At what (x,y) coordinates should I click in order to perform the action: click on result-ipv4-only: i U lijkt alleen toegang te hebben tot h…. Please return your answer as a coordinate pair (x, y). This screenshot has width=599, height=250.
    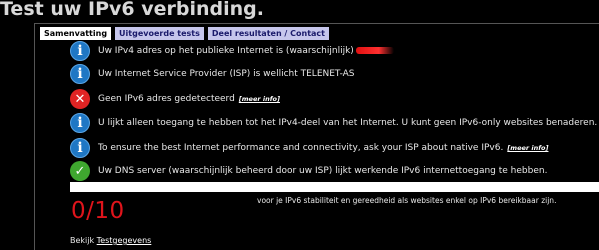
    Looking at the image, I should click on (333, 123).